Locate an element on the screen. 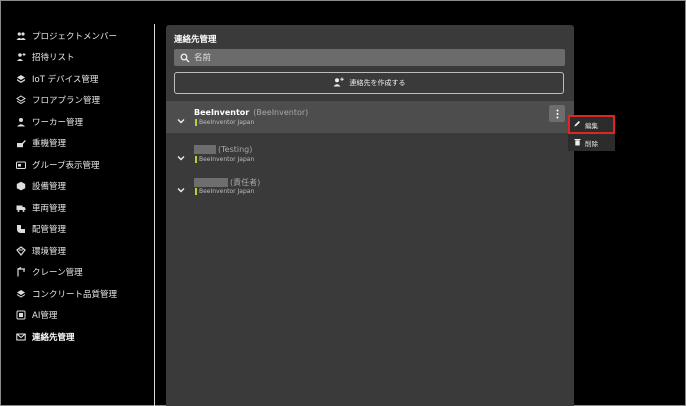 The height and width of the screenshot is (406, 686). layers-icon is located at coordinates (21, 100).